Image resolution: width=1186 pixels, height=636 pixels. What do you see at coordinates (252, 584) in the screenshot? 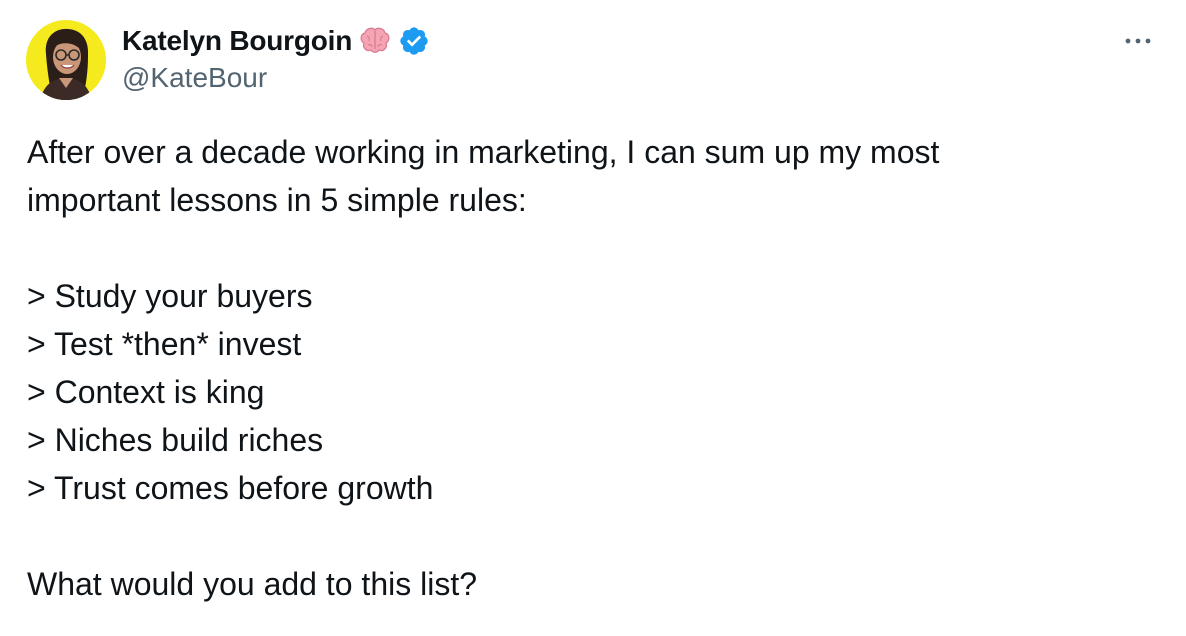
I see `tweet-closing-question: What would you add to this list?` at bounding box center [252, 584].